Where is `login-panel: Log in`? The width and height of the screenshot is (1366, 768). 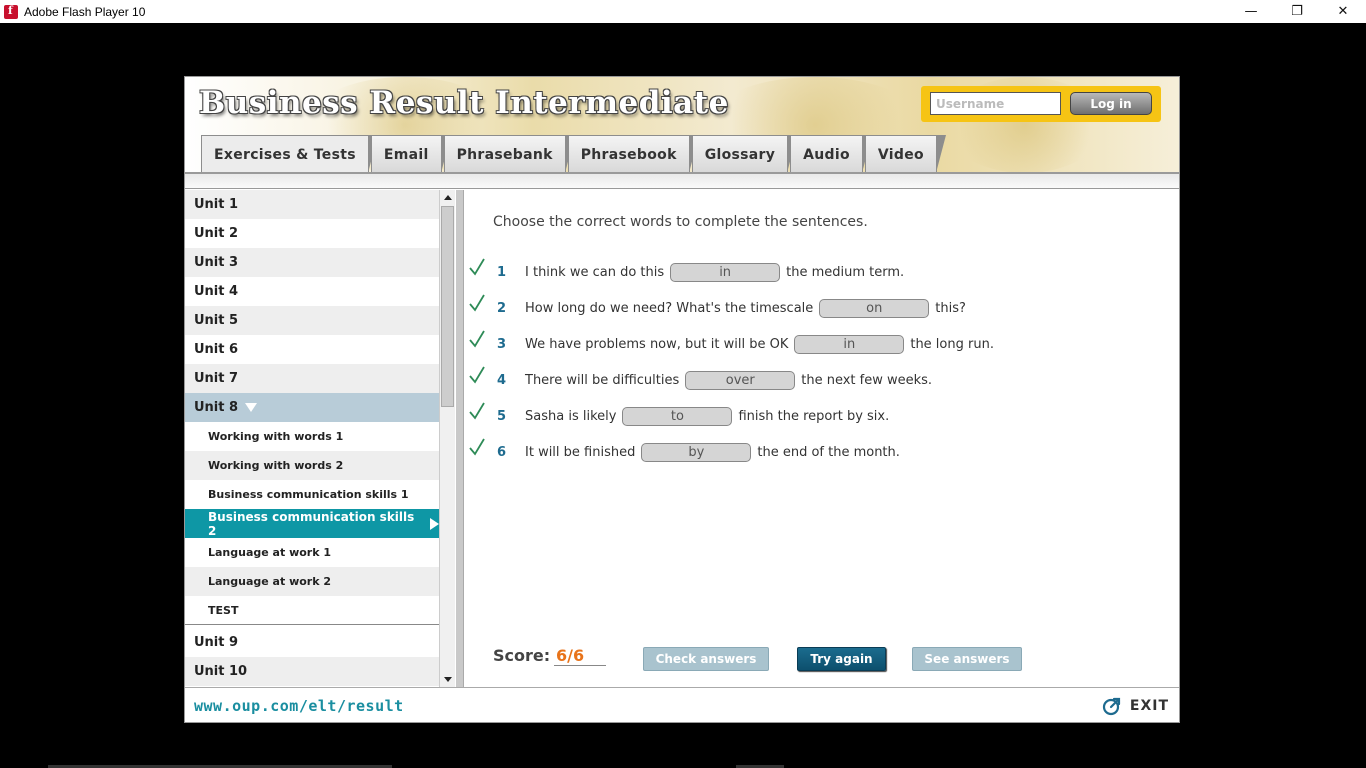
login-panel: Log in is located at coordinates (1041, 104).